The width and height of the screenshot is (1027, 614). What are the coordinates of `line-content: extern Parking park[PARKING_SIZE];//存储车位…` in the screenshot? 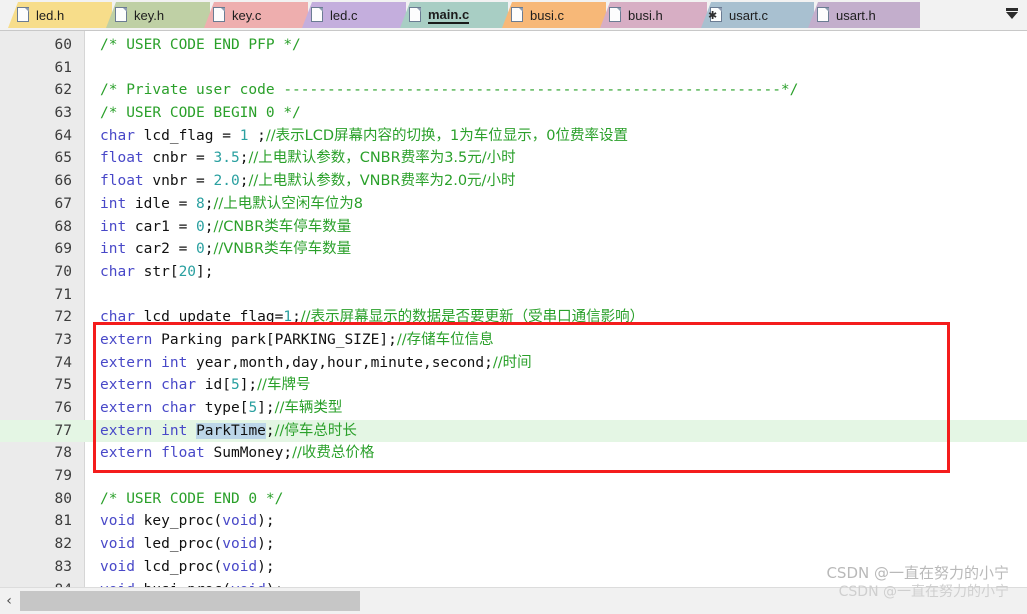 It's located at (297, 340).